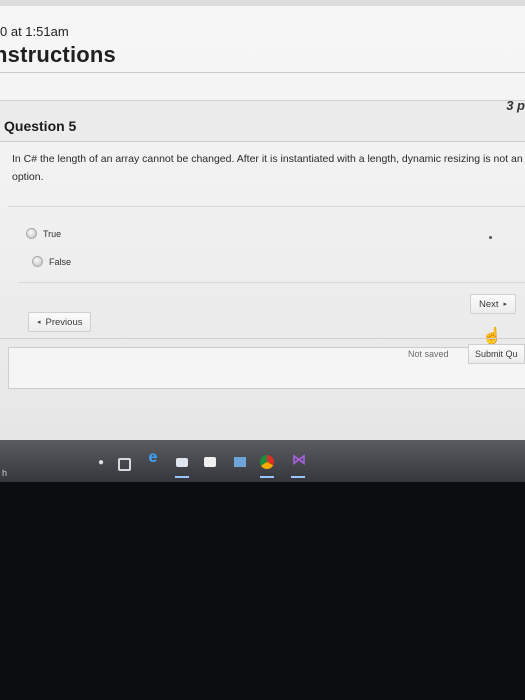  What do you see at coordinates (4, 473) in the screenshot?
I see `taskbar-search-text: h` at bounding box center [4, 473].